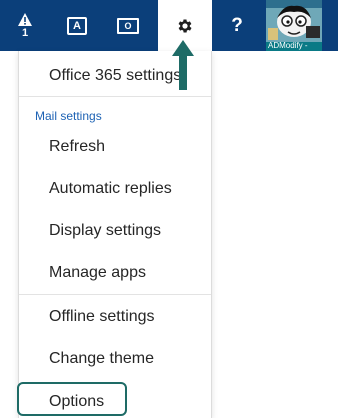  I want to click on alerts-button: 1, so click(25, 25).